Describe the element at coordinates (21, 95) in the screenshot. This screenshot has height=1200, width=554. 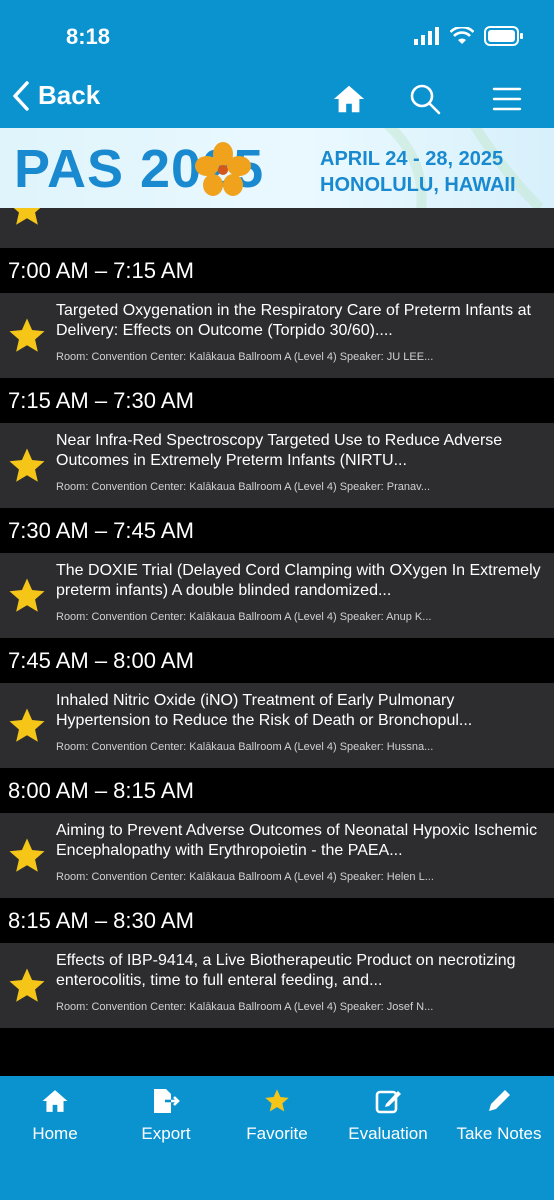
I see `chevron-left-icon` at that location.